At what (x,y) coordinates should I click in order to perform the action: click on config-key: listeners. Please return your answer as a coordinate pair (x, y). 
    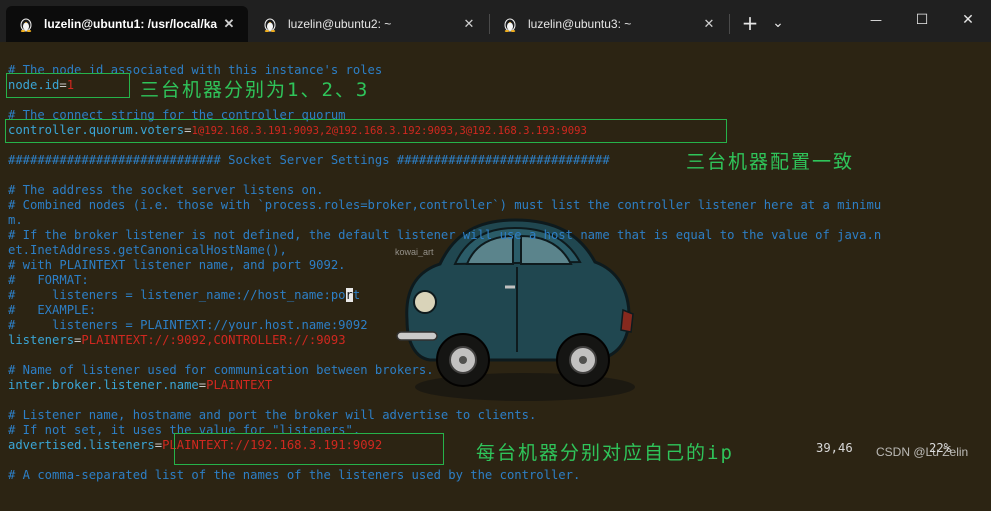
    Looking at the image, I should click on (41, 340).